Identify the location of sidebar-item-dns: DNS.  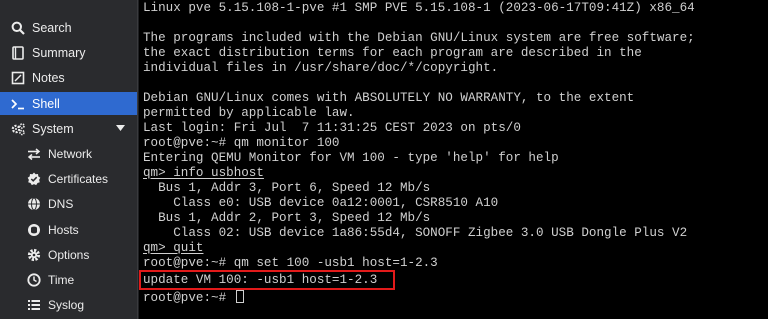
(68, 203).